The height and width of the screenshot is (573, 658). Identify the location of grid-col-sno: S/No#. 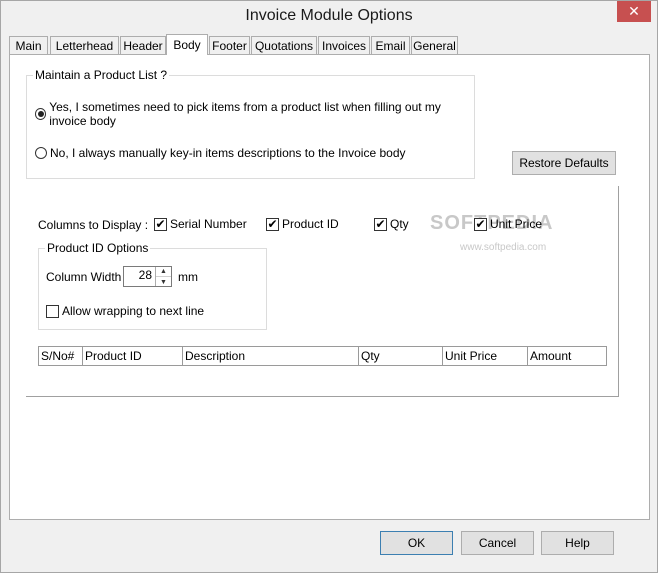
(61, 356).